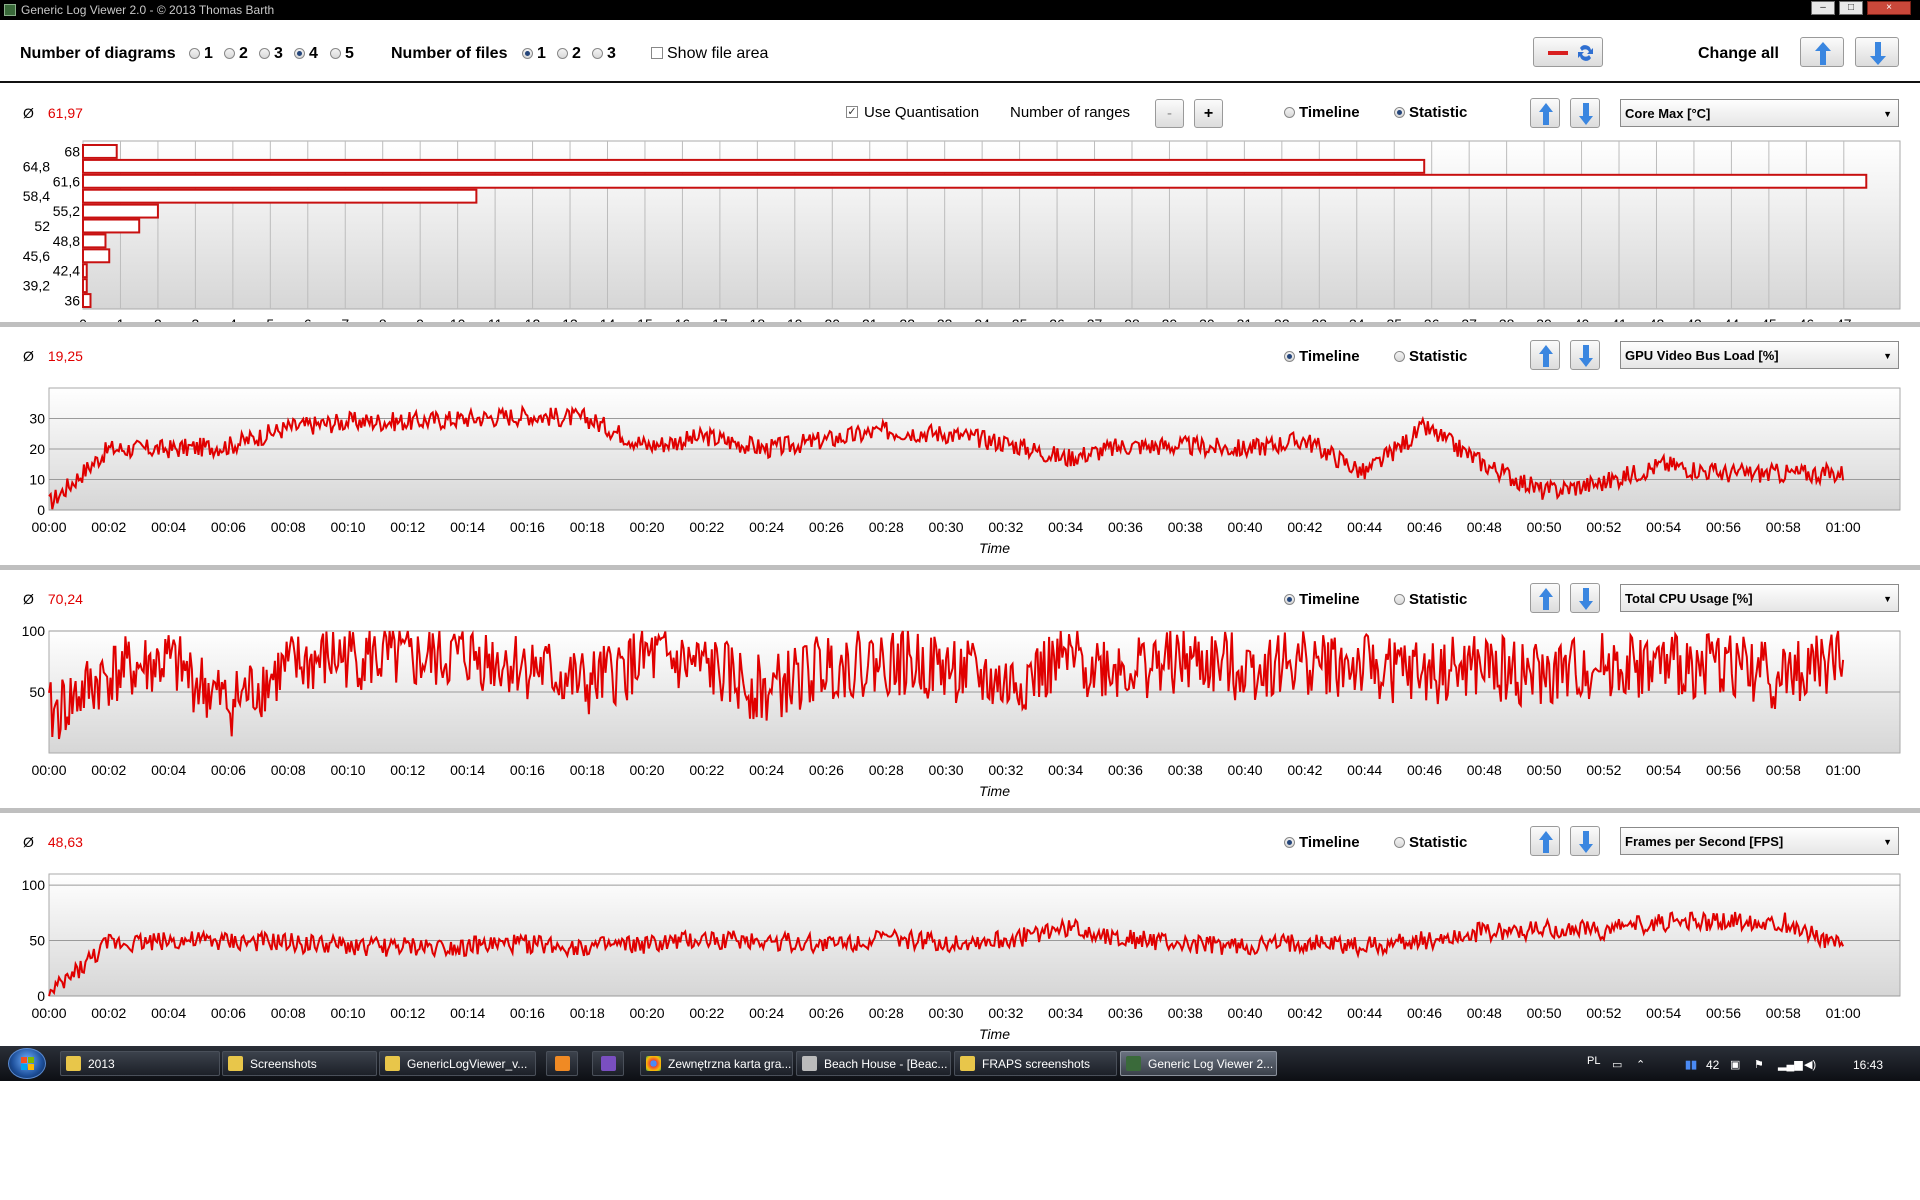  What do you see at coordinates (1640, 1064) in the screenshot?
I see `tray-up-icon: ⌃` at bounding box center [1640, 1064].